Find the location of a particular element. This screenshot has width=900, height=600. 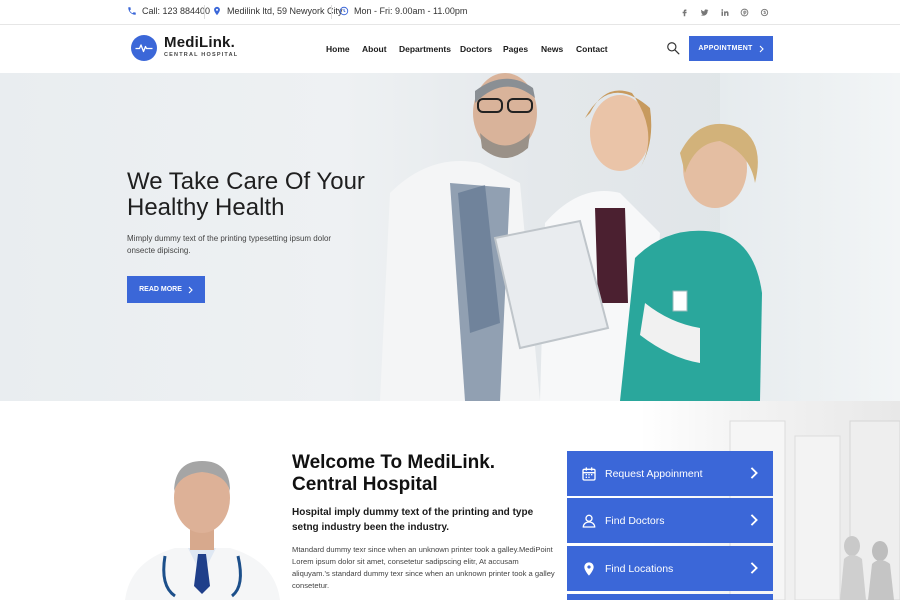

appointment-button-label: APPOINTMENT is located at coordinates (725, 48).